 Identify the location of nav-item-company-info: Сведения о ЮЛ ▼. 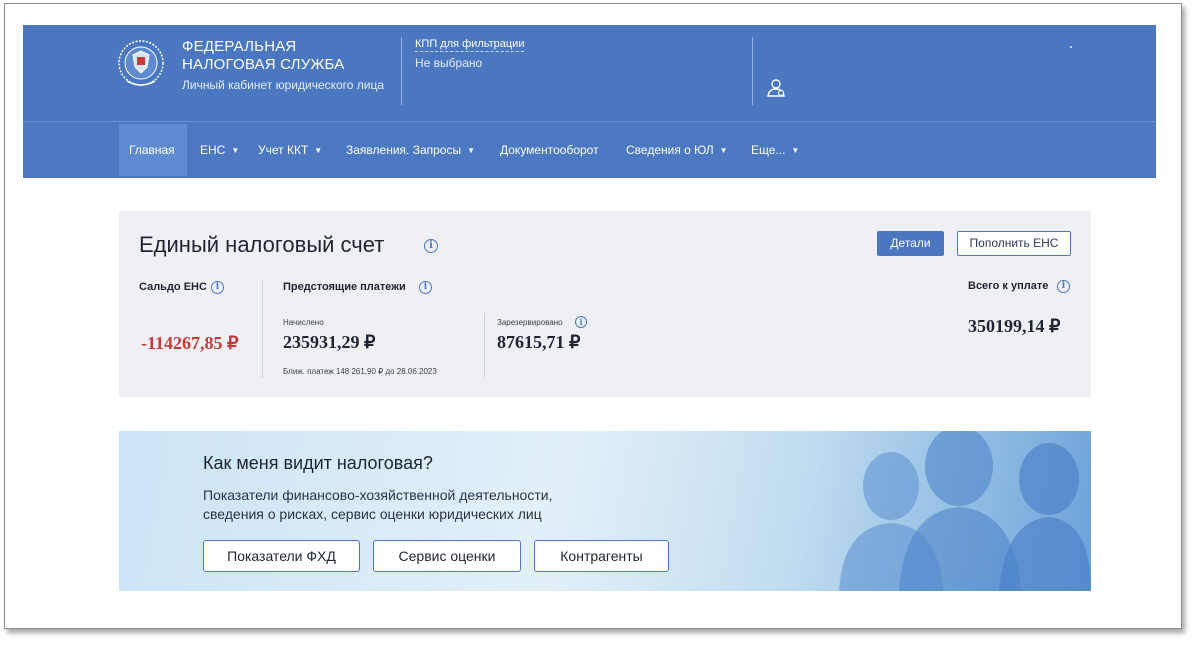
(677, 150).